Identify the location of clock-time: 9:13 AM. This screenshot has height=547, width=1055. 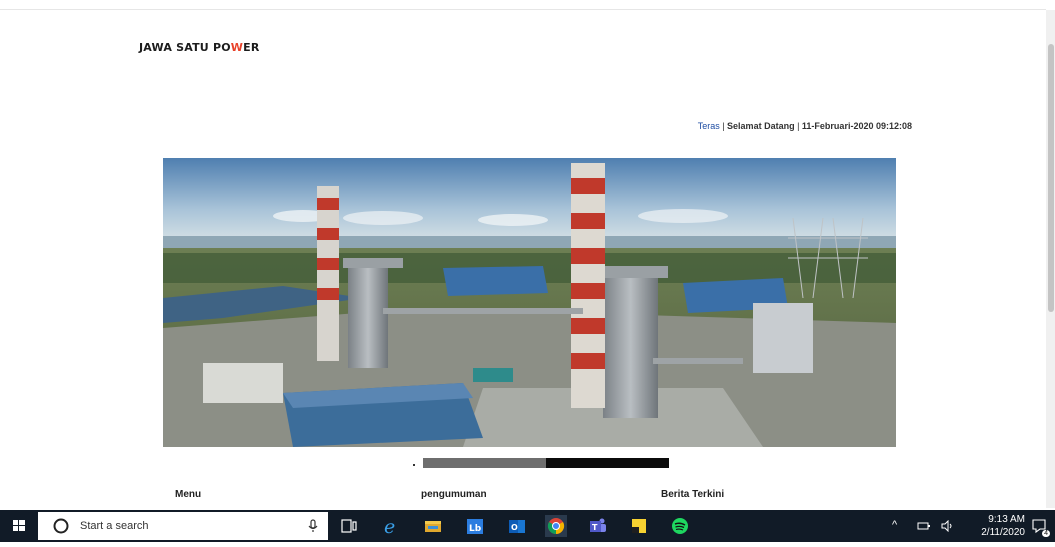
(1006, 519).